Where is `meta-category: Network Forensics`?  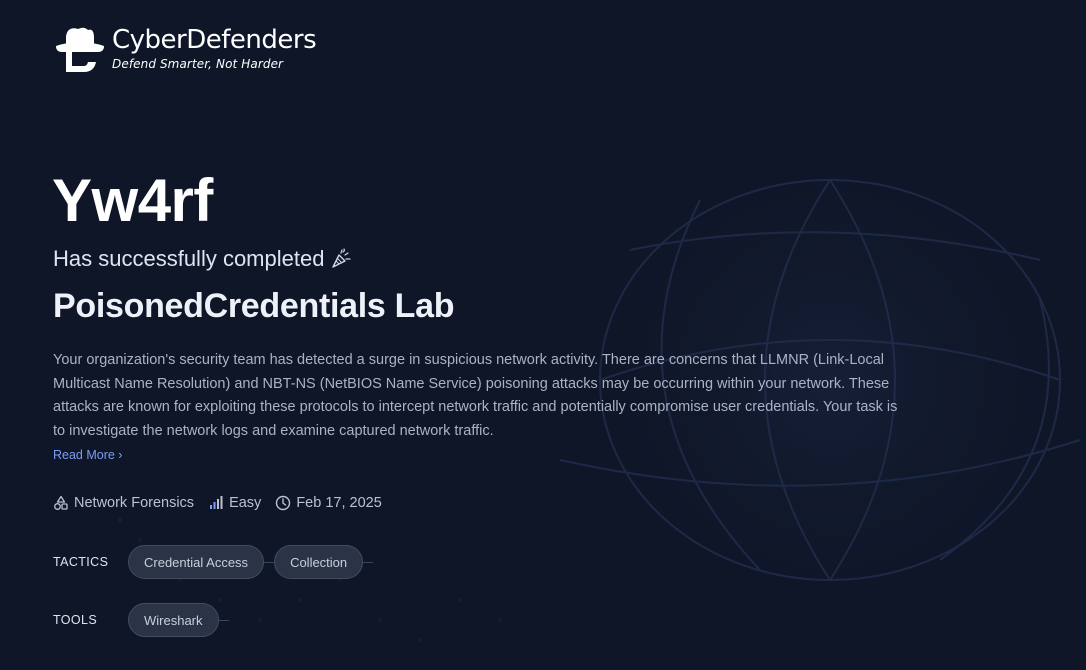
meta-category: Network Forensics is located at coordinates (123, 503).